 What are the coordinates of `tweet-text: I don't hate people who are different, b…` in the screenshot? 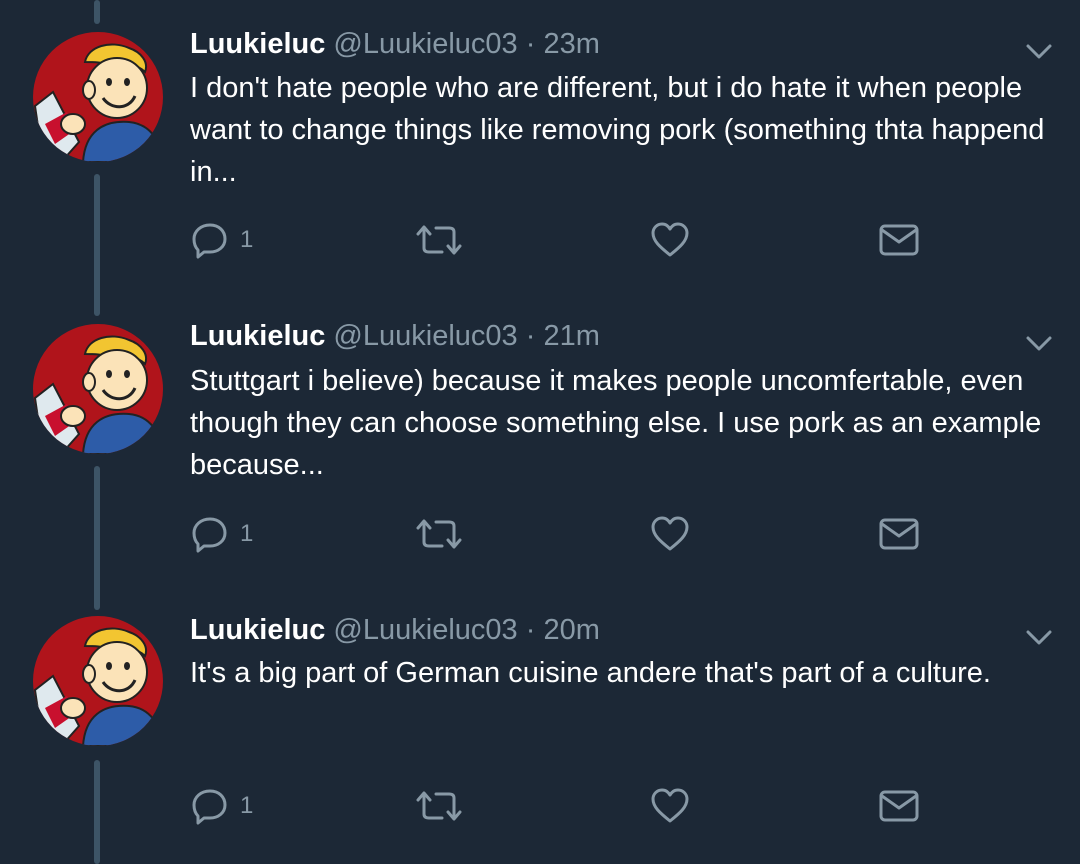 It's located at (617, 130).